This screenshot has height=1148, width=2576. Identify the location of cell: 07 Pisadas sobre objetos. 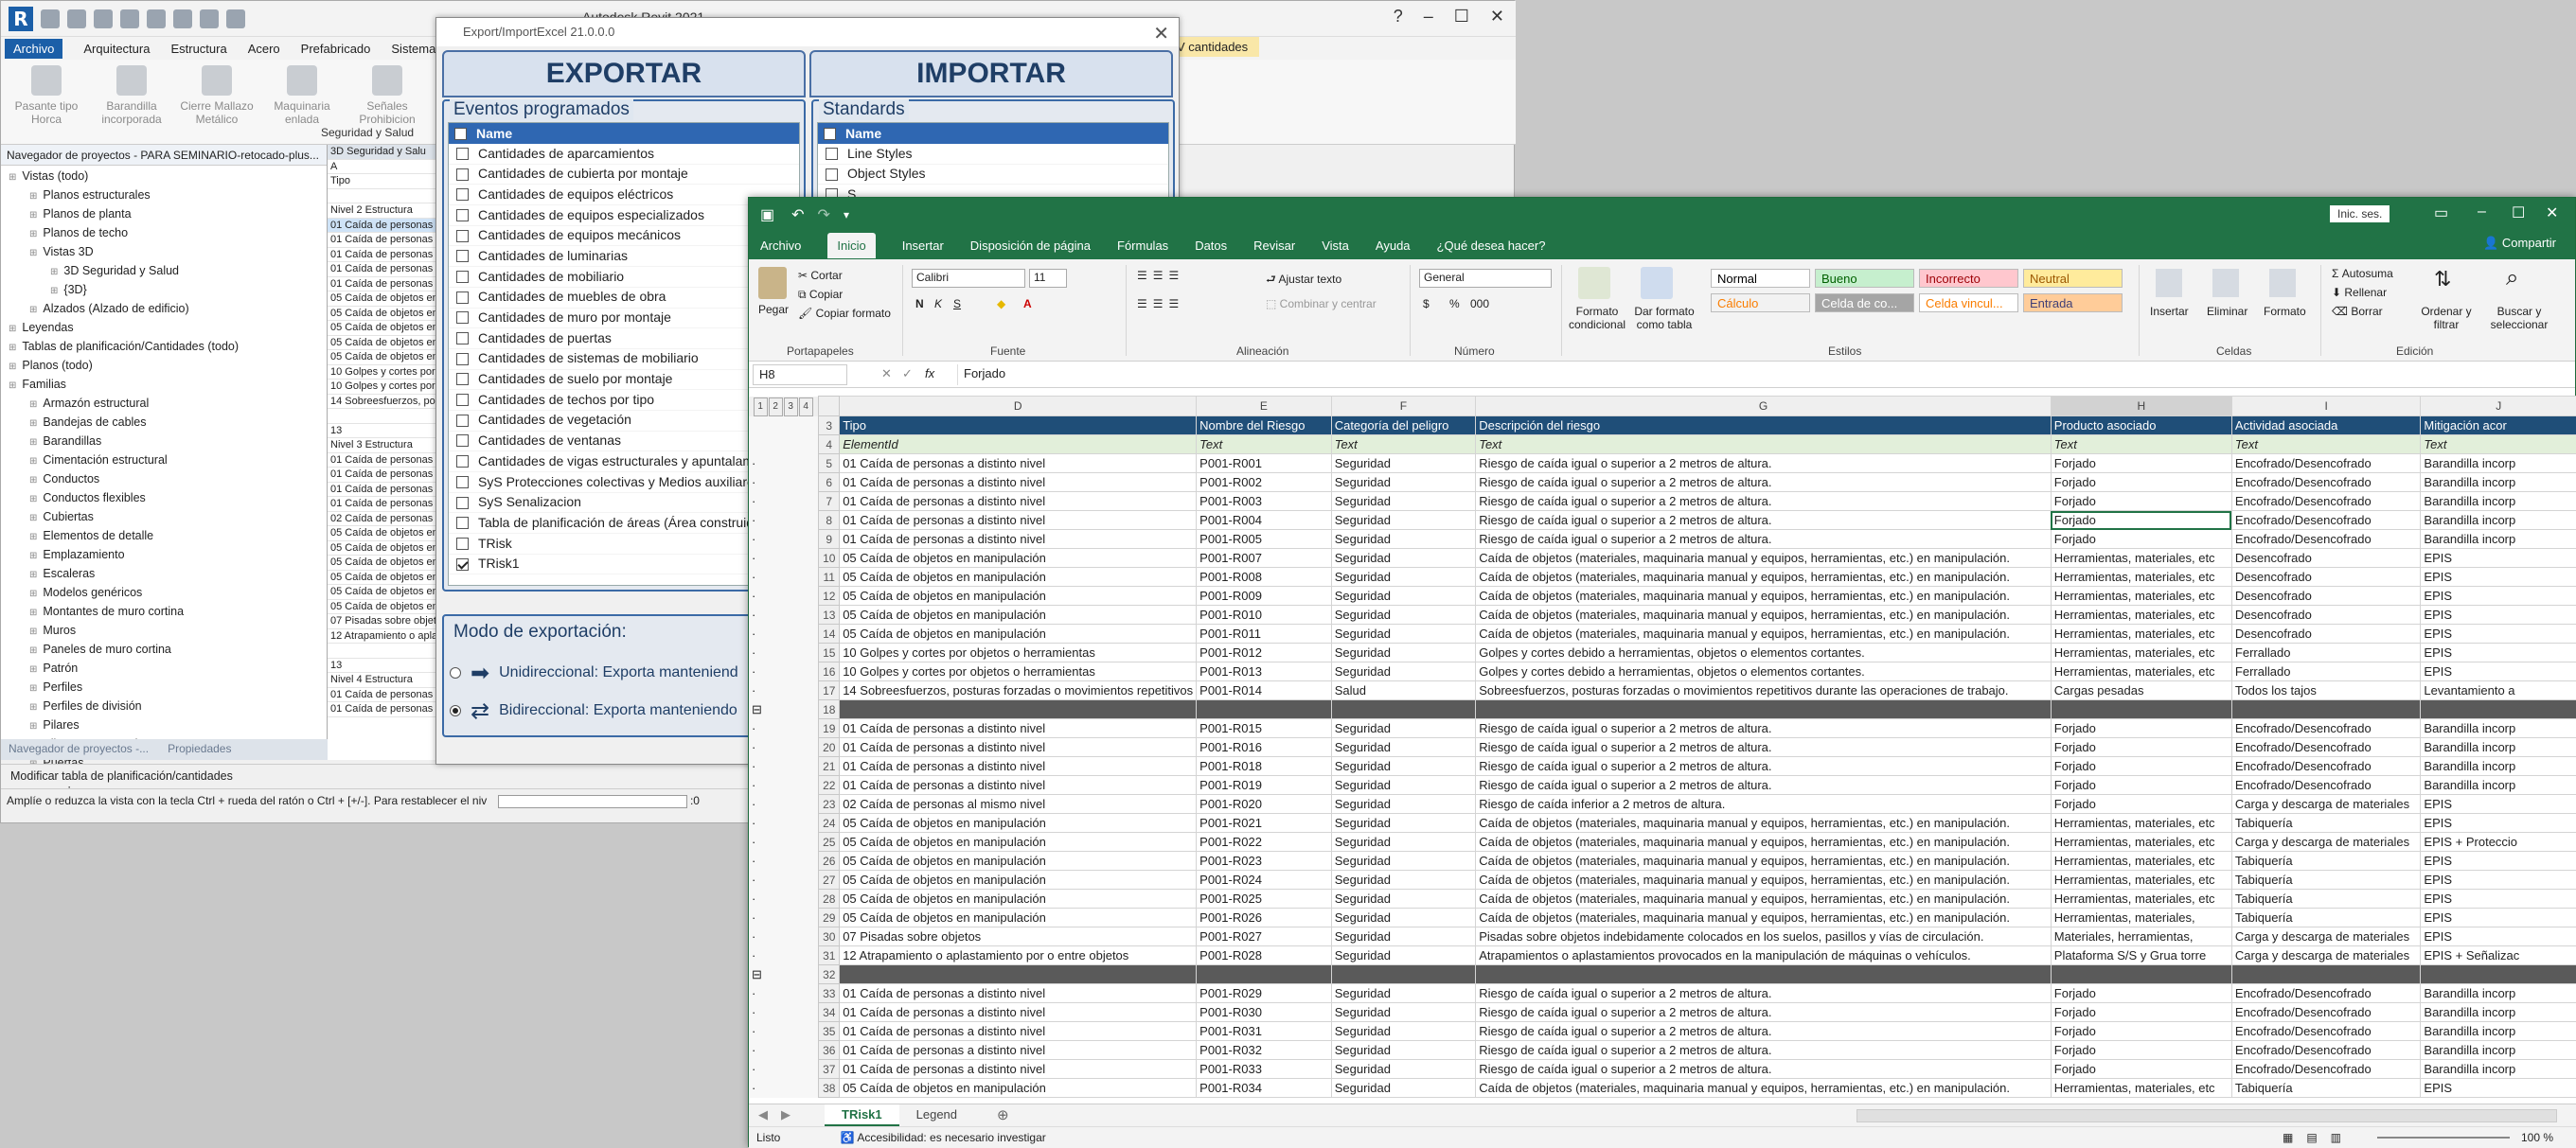
(1018, 936).